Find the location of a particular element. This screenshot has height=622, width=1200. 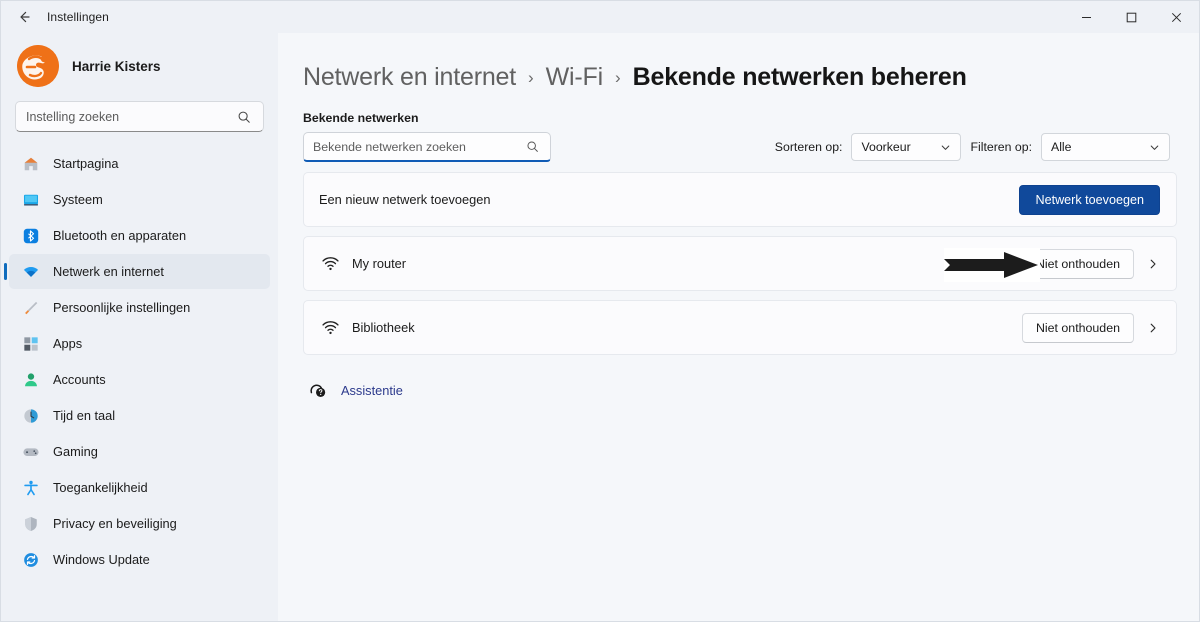

sidebar-item-toegankelijkheid: Toegankelijkheid is located at coordinates (139, 487).